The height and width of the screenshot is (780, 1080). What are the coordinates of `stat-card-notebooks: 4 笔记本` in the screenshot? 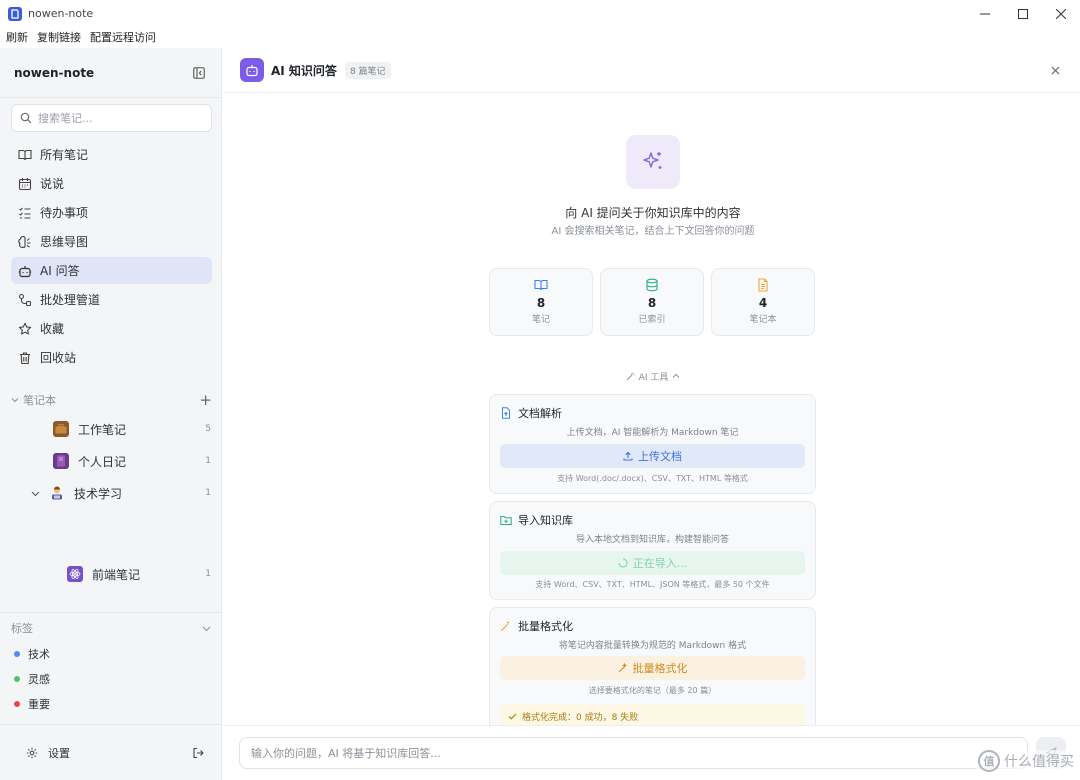 It's located at (763, 302).